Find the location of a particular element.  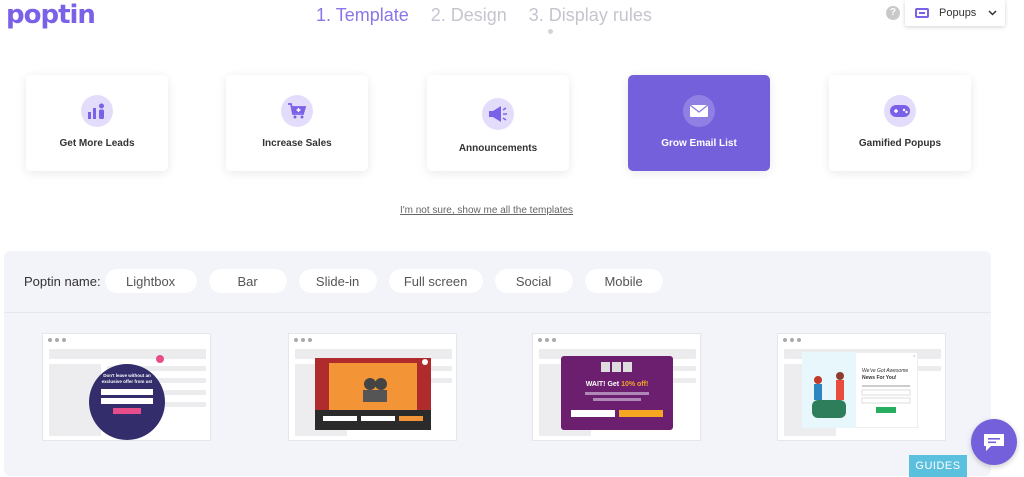

panel-divider is located at coordinates (497, 312).